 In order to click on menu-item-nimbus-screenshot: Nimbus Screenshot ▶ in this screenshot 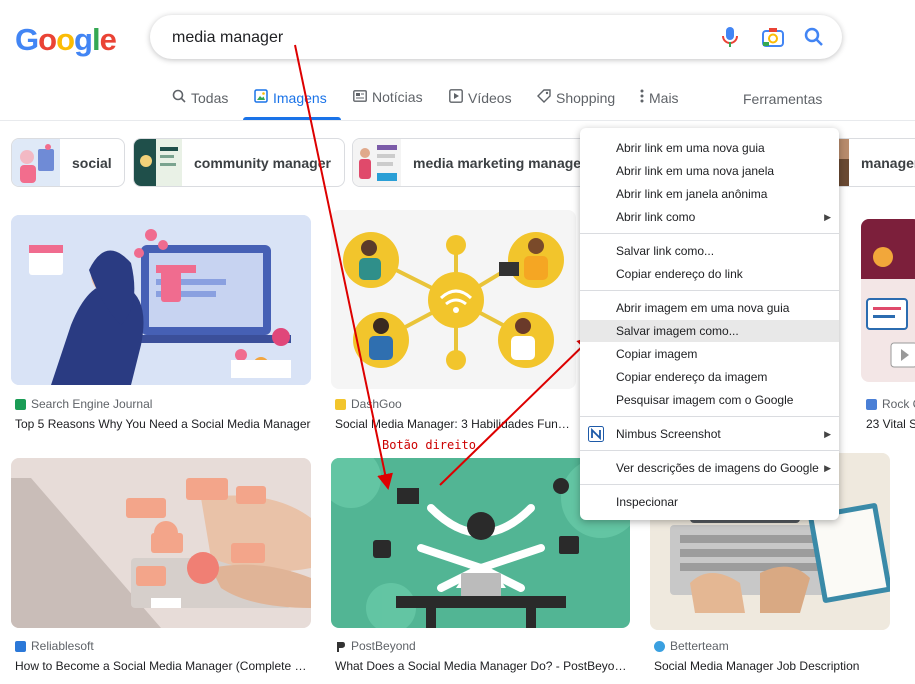, I will do `click(709, 434)`.